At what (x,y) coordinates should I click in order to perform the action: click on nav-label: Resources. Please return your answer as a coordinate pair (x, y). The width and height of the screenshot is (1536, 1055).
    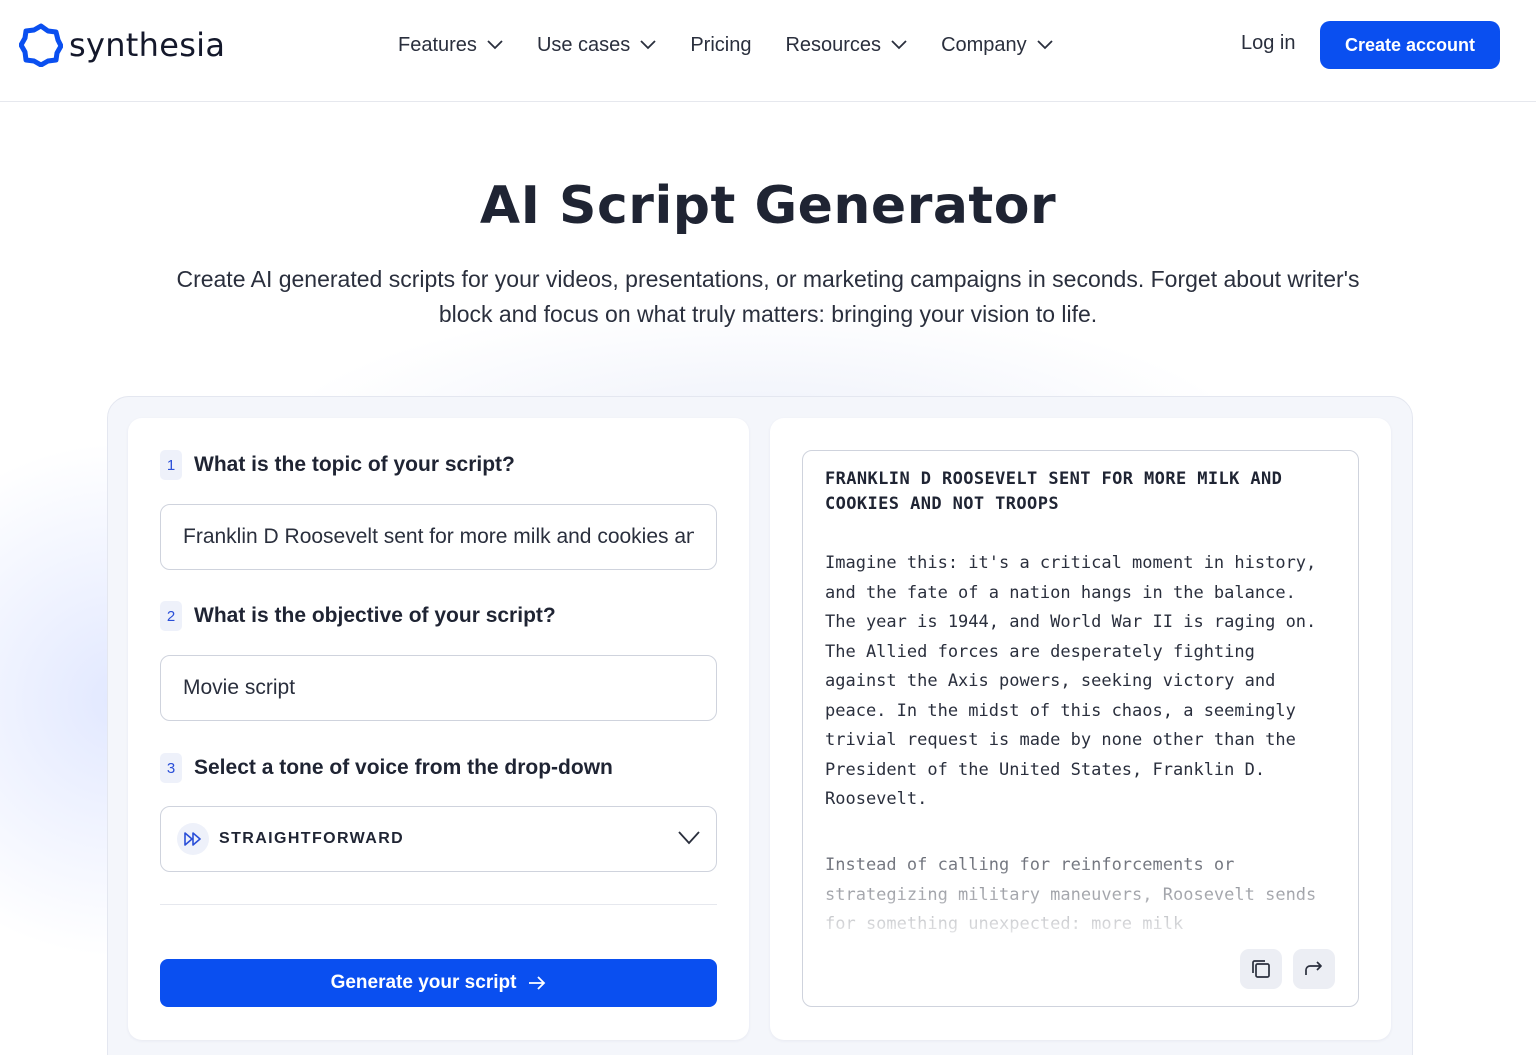
    Looking at the image, I should click on (833, 44).